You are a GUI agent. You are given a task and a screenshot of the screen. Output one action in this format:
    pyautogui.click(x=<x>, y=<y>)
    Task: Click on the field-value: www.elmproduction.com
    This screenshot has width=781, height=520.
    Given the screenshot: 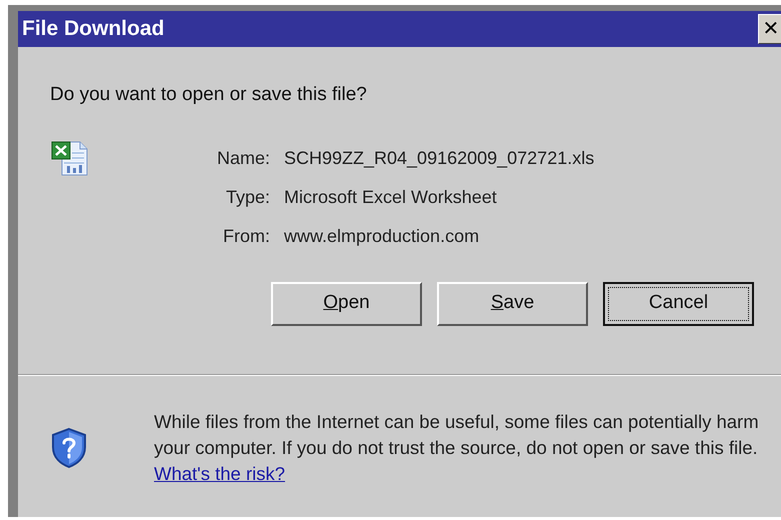 What is the action you would take?
    pyautogui.click(x=381, y=236)
    